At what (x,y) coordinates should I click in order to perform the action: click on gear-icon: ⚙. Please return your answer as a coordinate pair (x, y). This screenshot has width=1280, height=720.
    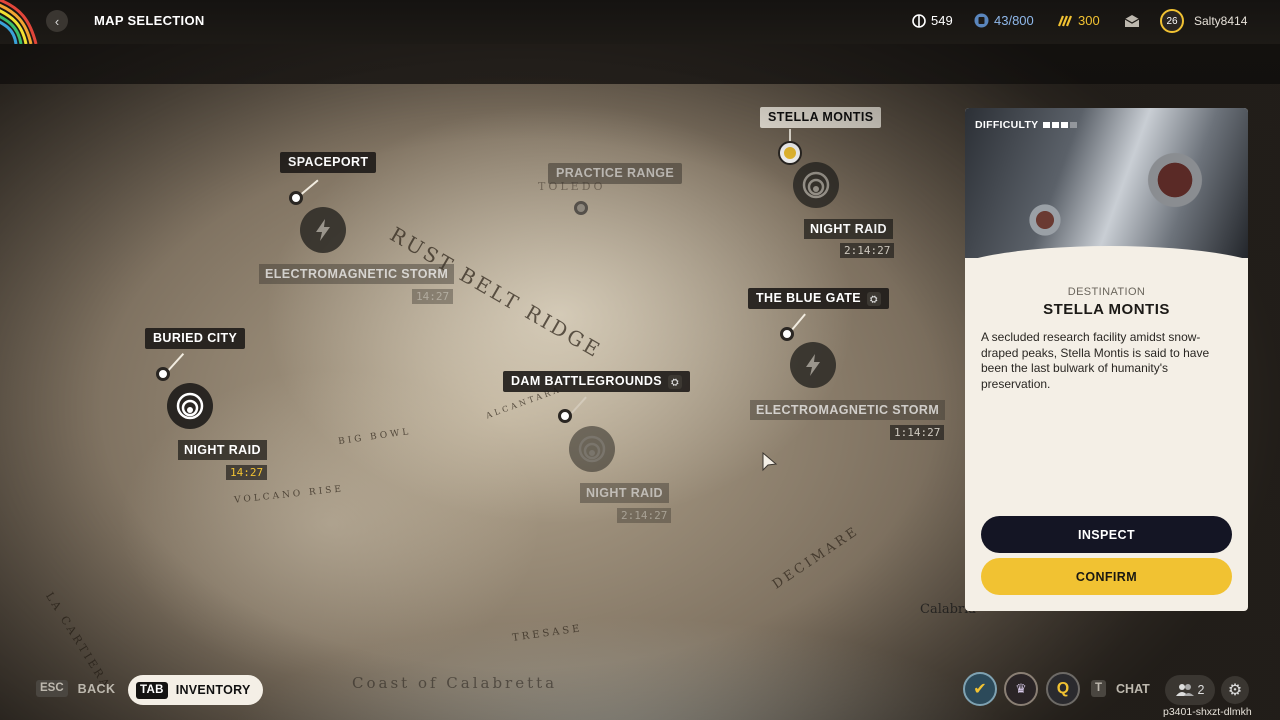
    Looking at the image, I should click on (1235, 690).